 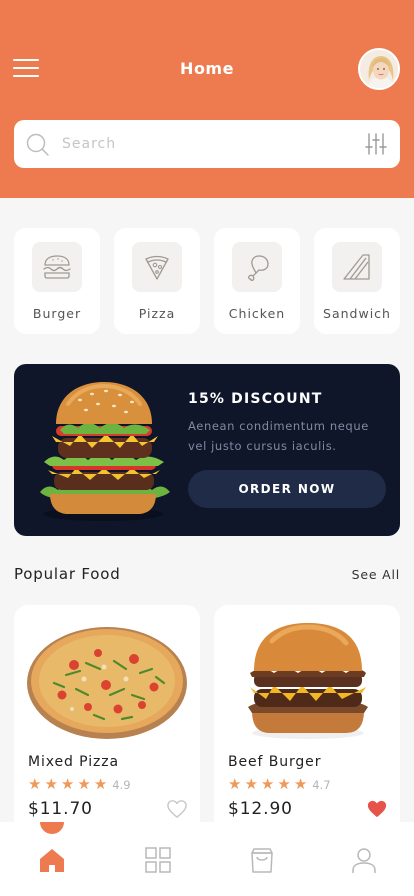 I want to click on rating-value: 4.9, so click(x=121, y=784).